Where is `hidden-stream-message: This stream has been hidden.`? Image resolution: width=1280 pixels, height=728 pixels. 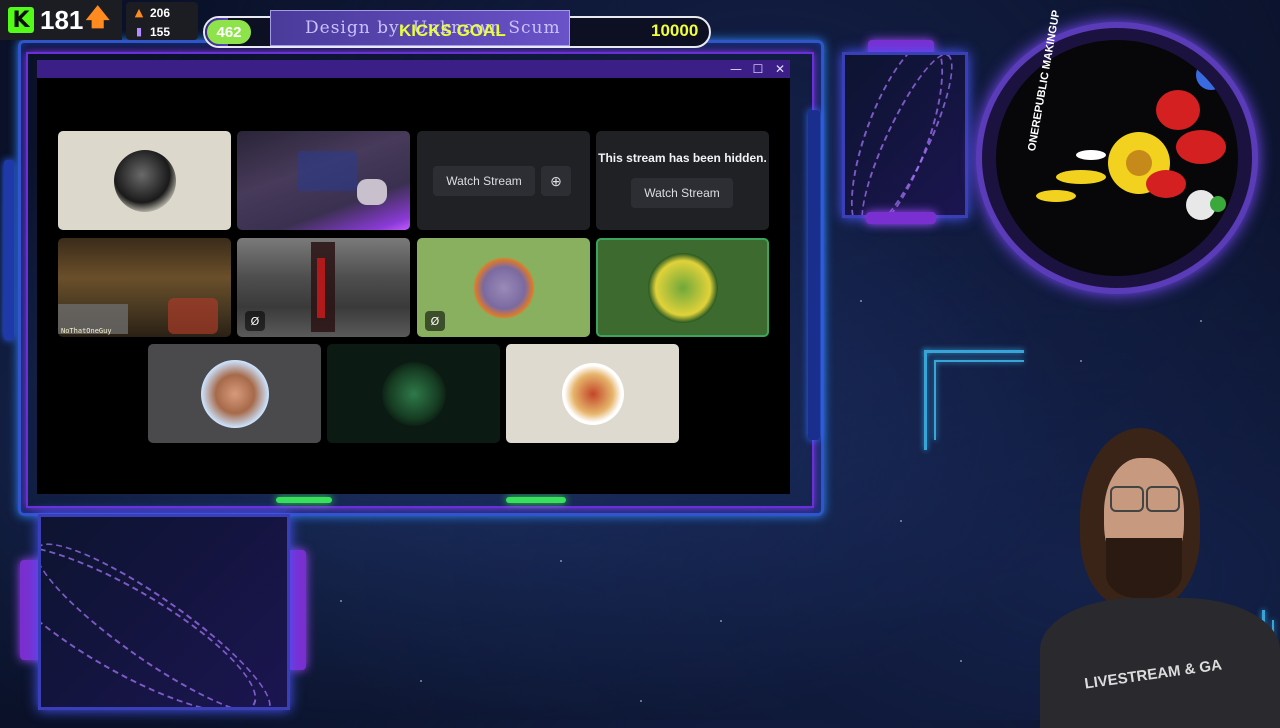
hidden-stream-message: This stream has been hidden. is located at coordinates (682, 158).